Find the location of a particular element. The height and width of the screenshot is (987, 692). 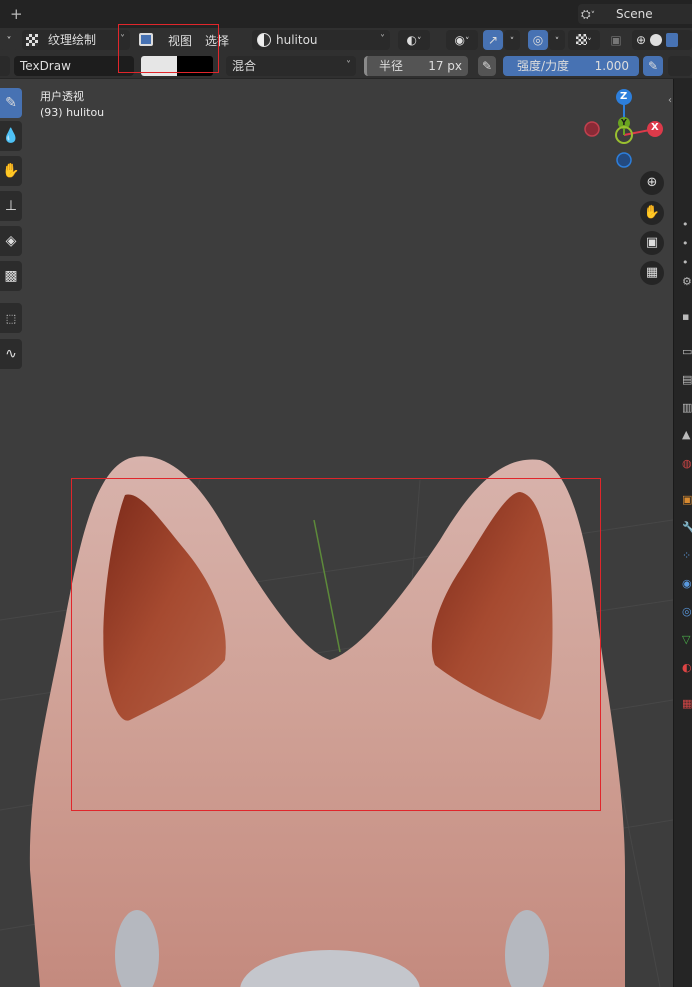

object-tab-icon: ▣ is located at coordinates (687, 499).